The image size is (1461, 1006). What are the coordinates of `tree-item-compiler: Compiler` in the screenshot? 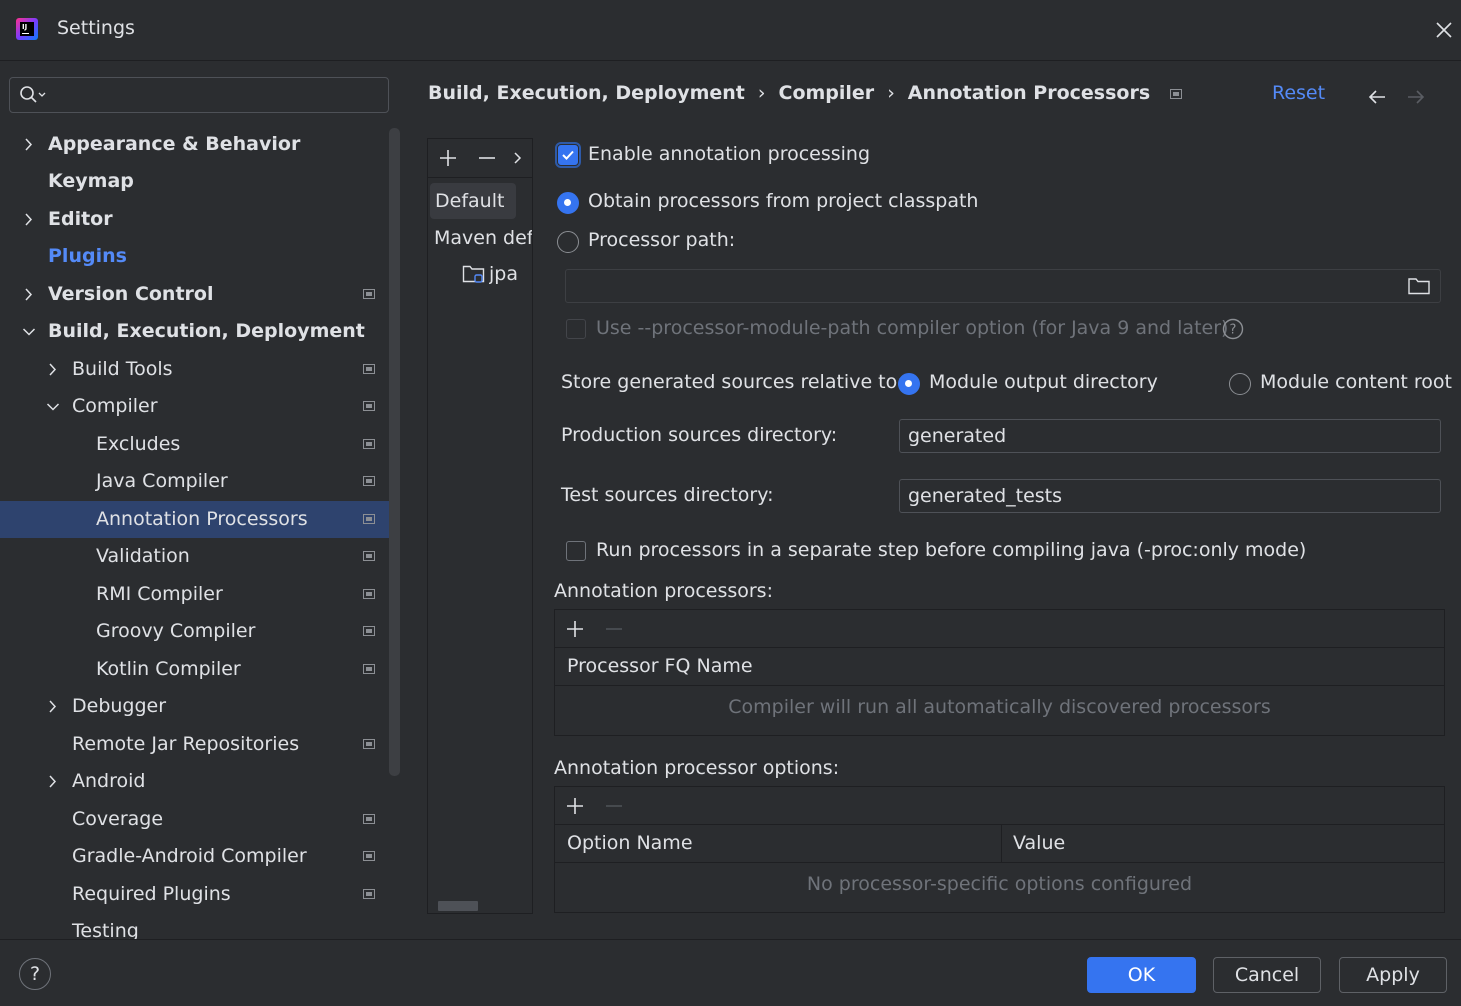 It's located at (200, 406).